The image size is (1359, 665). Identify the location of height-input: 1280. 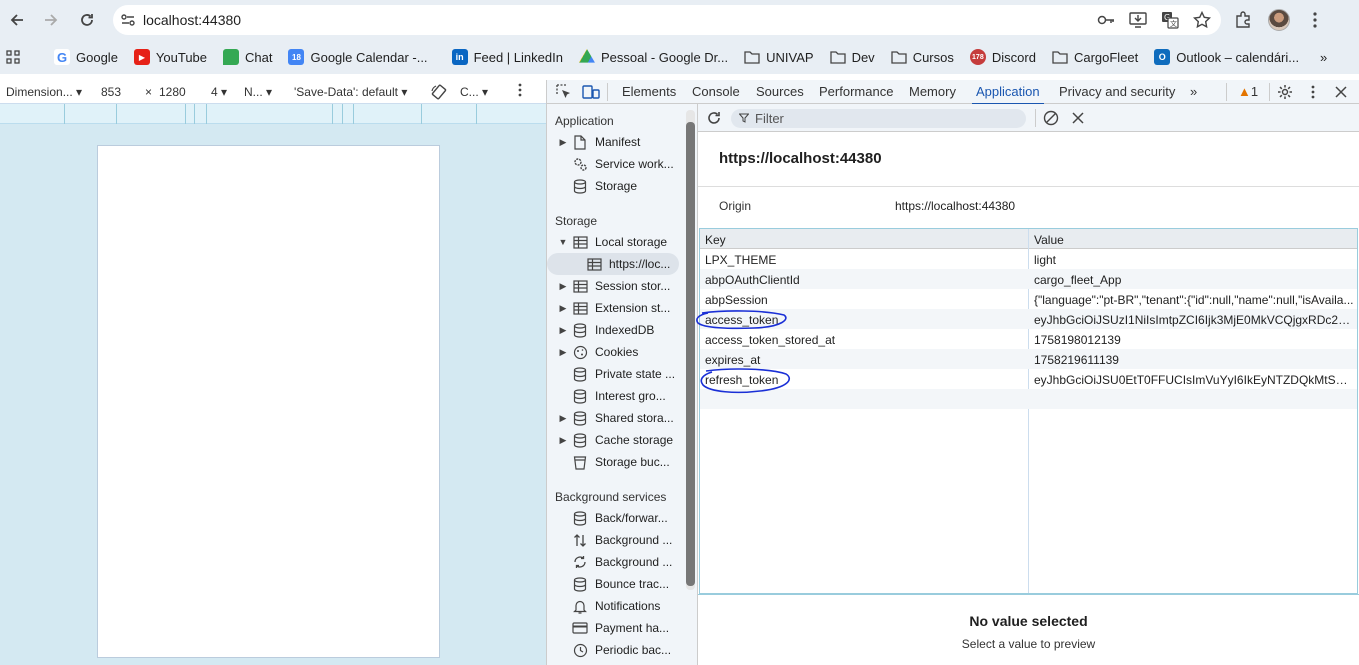
(172, 92).